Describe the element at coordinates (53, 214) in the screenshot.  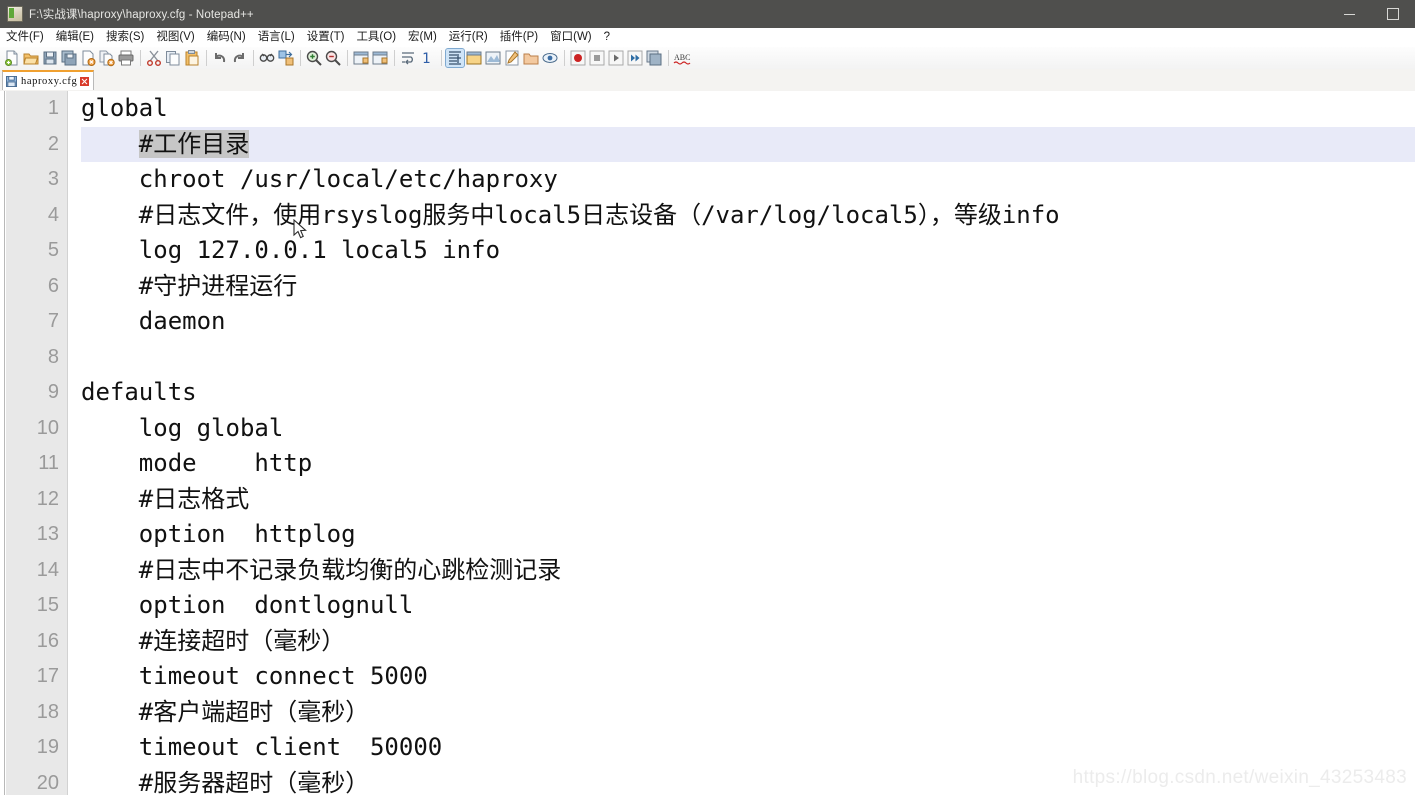
I see `line-number: 4` at that location.